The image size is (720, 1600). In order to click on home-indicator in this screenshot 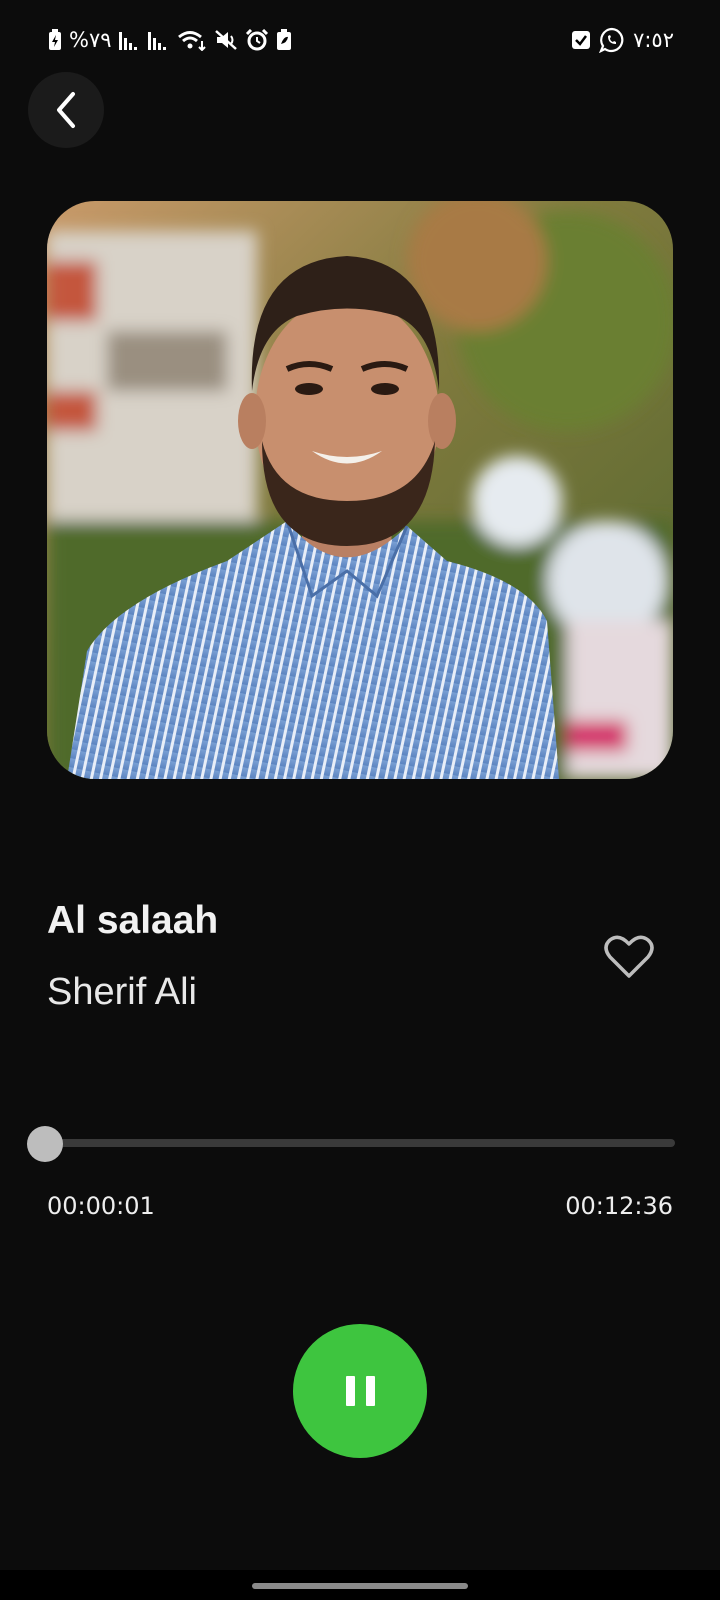, I will do `click(360, 1586)`.